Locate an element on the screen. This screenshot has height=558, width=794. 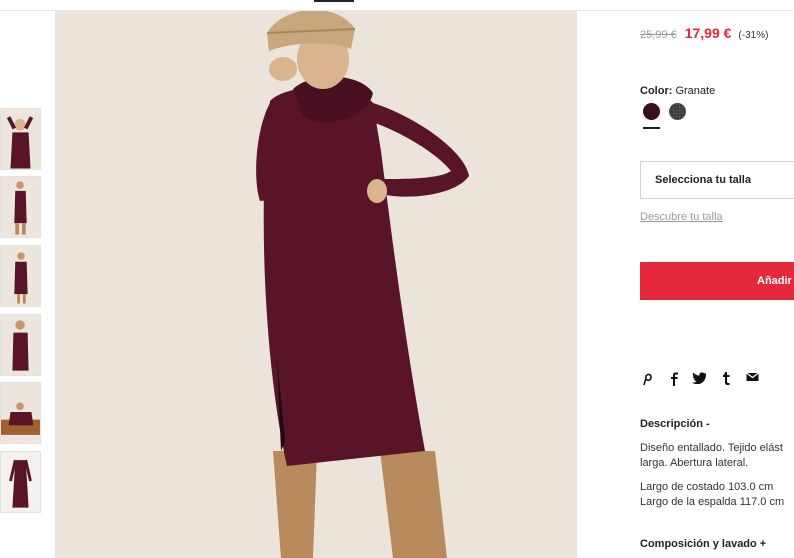
selected-swatch-indicator is located at coordinates (651, 128).